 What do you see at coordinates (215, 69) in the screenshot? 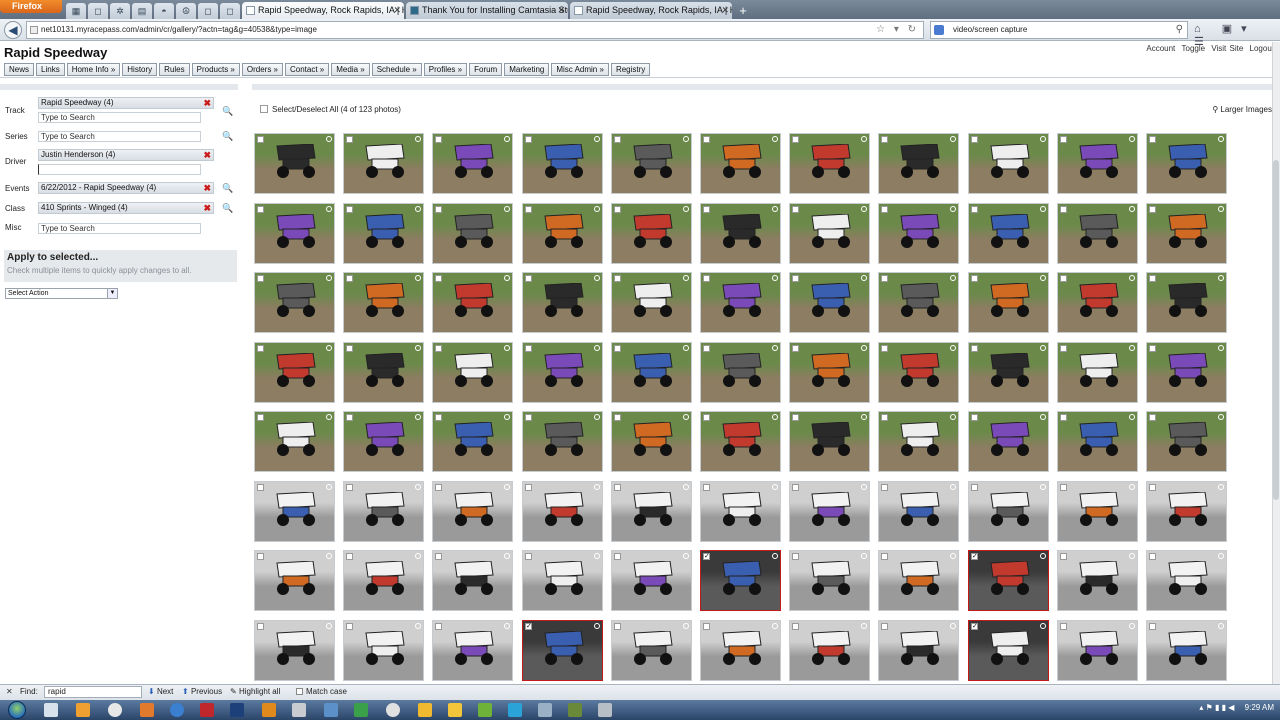
I see `nav-products: Products »` at bounding box center [215, 69].